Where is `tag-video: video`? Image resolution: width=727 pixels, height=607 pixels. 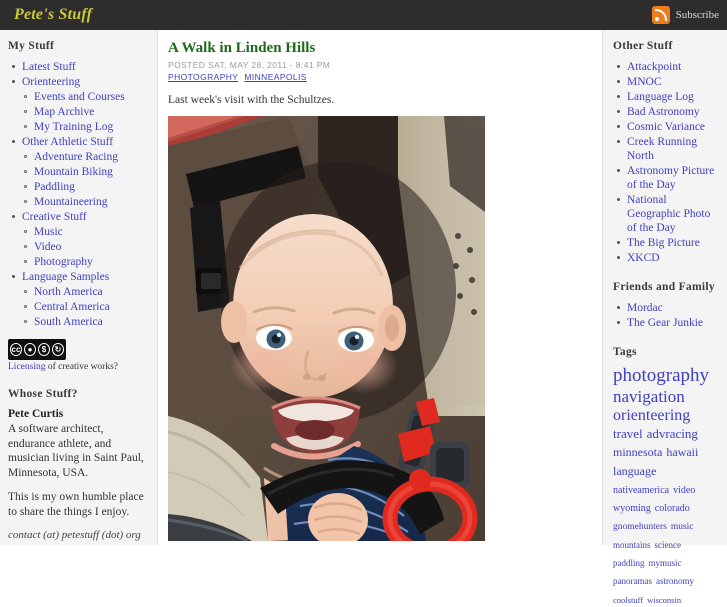
tag-video: video is located at coordinates (684, 490).